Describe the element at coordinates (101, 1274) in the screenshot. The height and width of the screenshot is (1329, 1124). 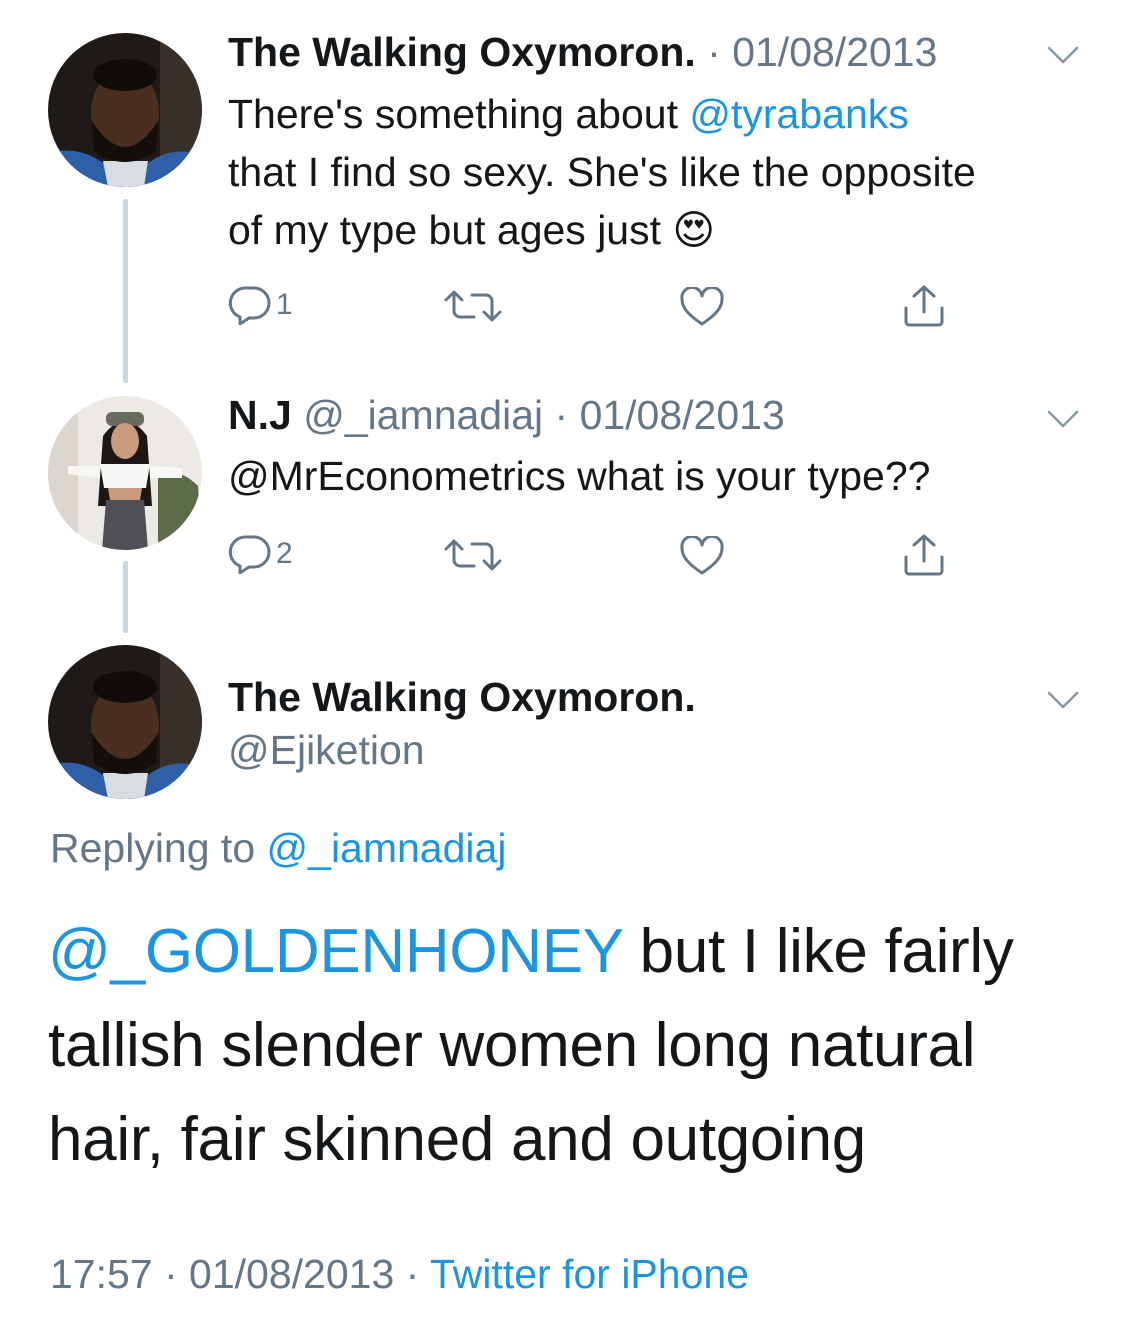
I see `tweet-time: 17:57` at that location.